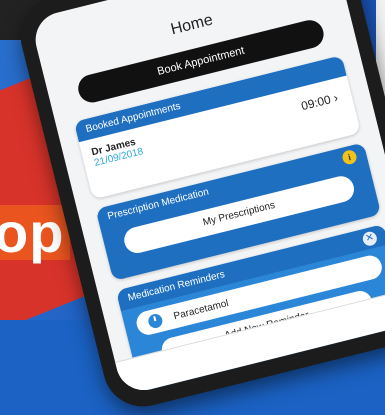 The height and width of the screenshot is (415, 385). What do you see at coordinates (155, 321) in the screenshot?
I see `clock-icon` at bounding box center [155, 321].